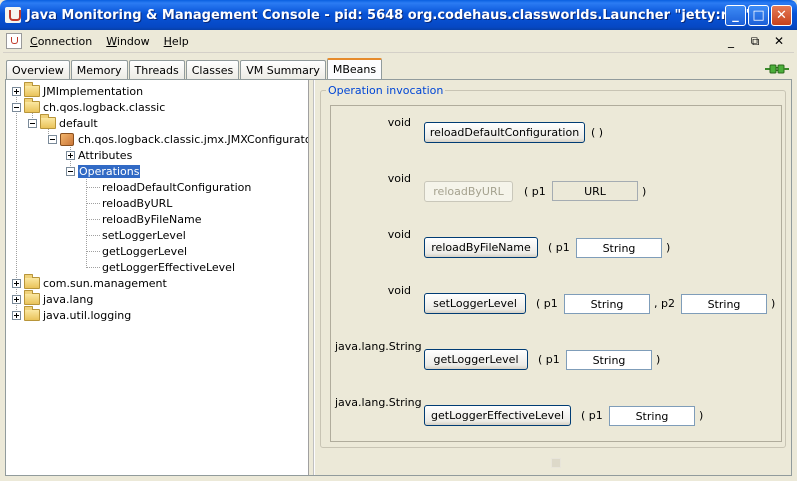 Image resolution: width=797 pixels, height=481 pixels. I want to click on reload-by-url-p1-field: URL, so click(595, 191).